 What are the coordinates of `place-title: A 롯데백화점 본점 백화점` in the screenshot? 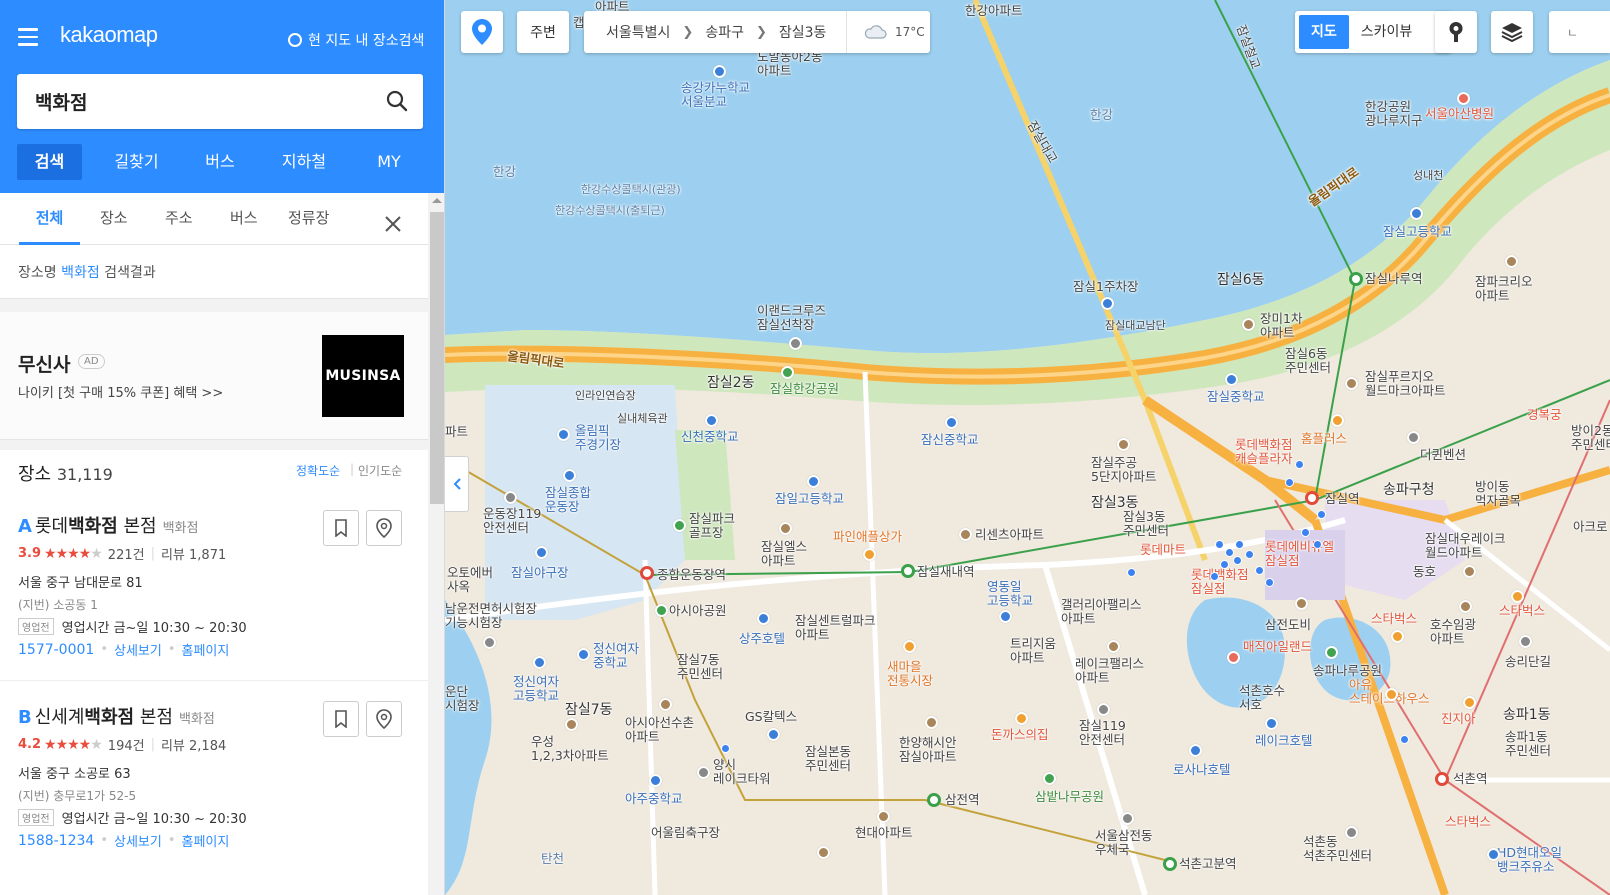 It's located at (108, 525).